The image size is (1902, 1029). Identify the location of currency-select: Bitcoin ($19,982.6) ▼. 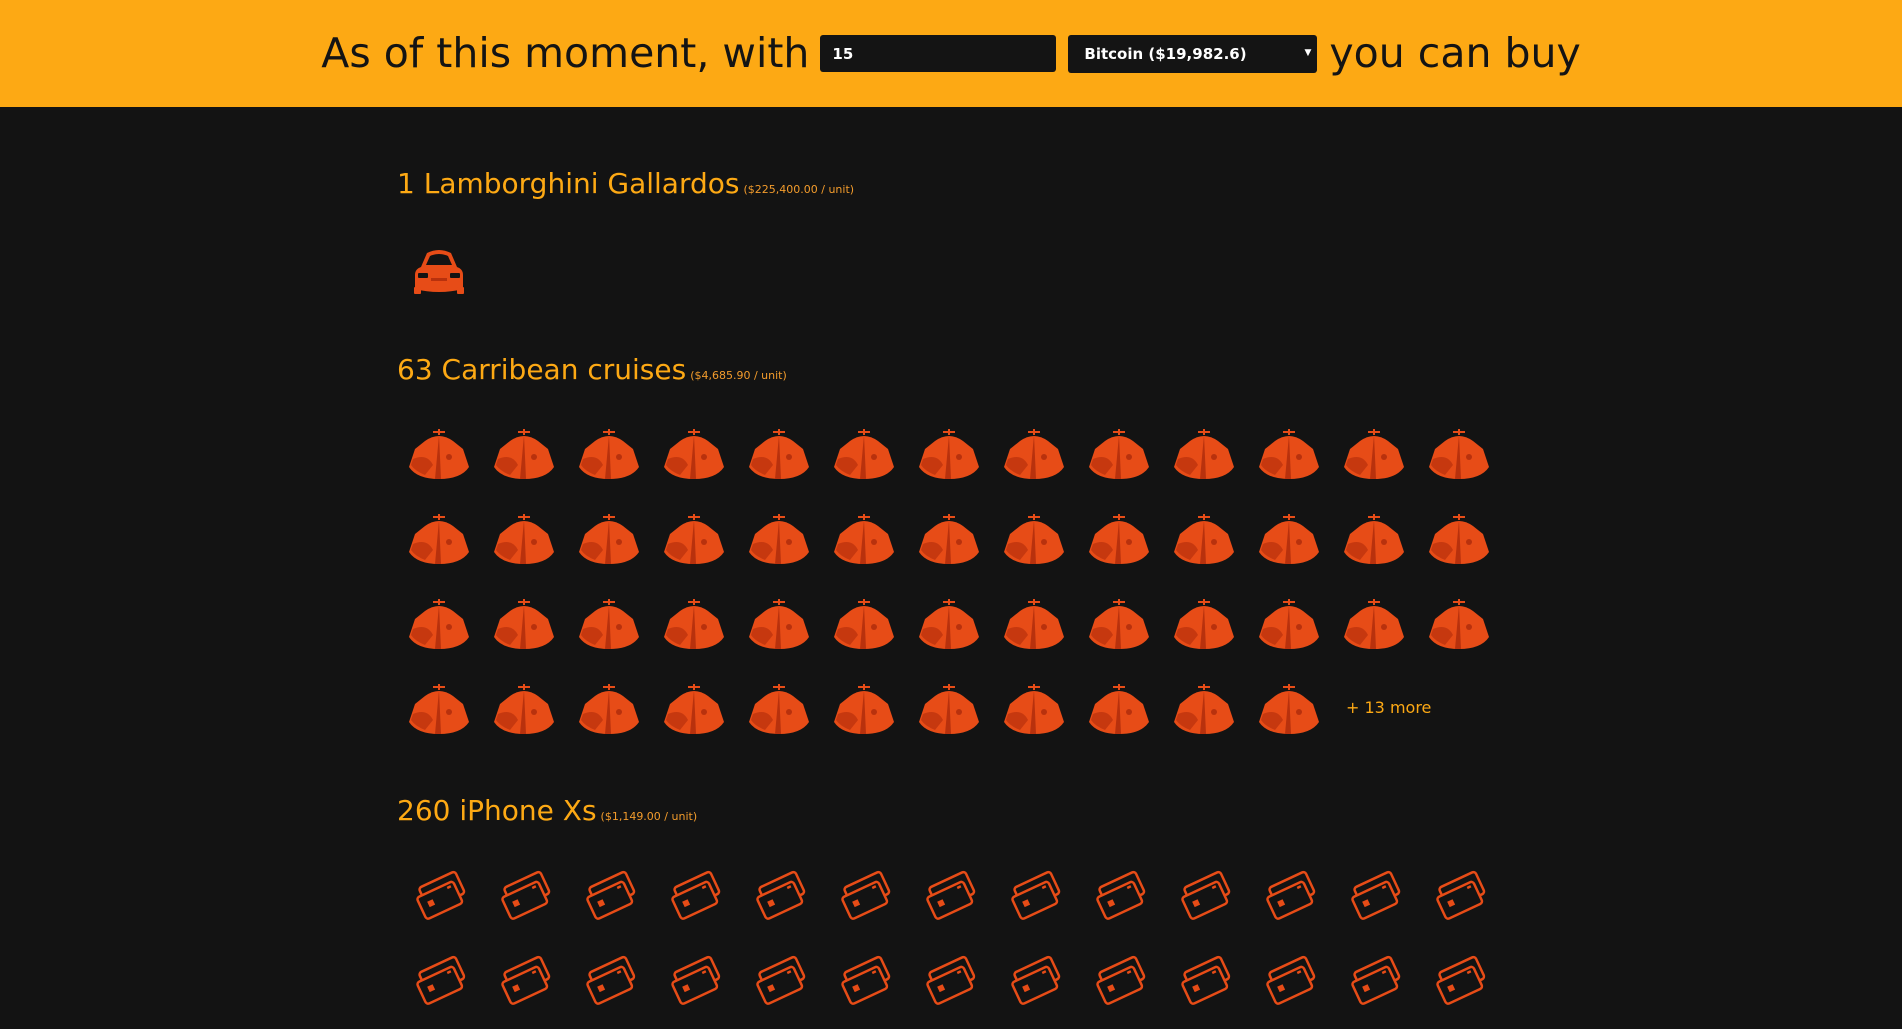
(1193, 53).